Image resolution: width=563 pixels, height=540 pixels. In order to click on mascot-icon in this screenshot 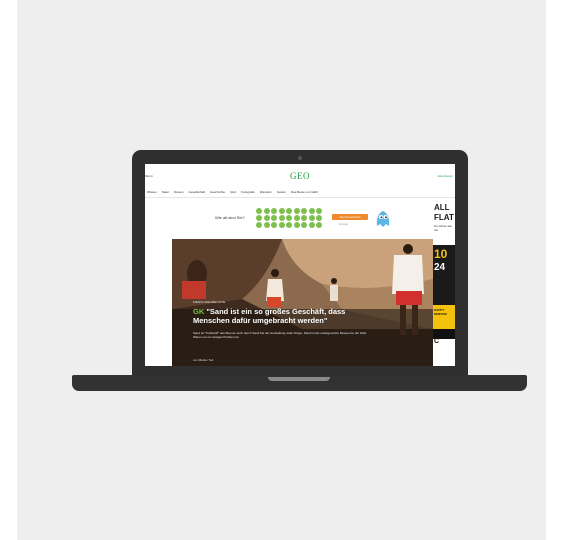, I will do `click(383, 219)`.